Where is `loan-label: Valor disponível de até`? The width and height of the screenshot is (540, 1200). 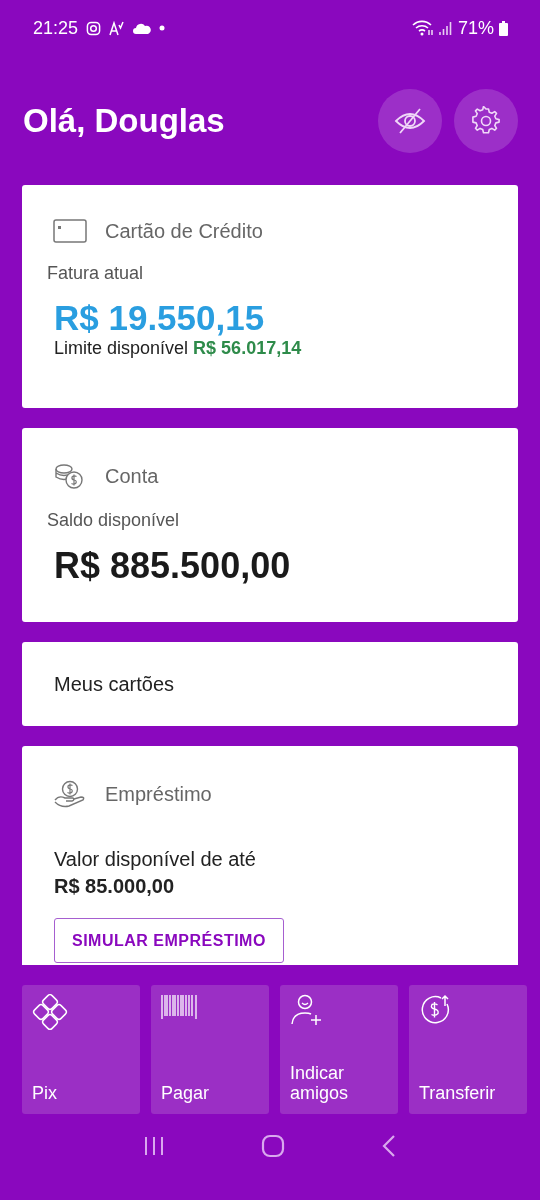
loan-label: Valor disponível de até is located at coordinates (155, 859).